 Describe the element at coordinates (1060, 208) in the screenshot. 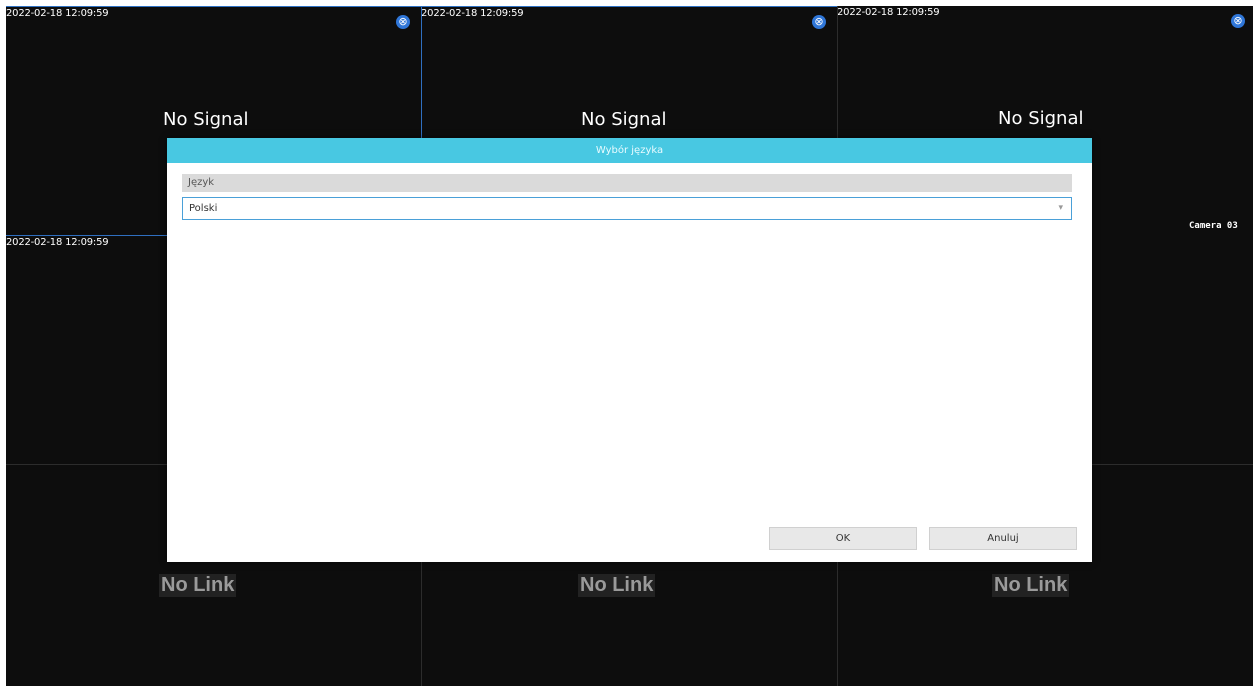

I see `chevron-down-icon: ▾` at that location.